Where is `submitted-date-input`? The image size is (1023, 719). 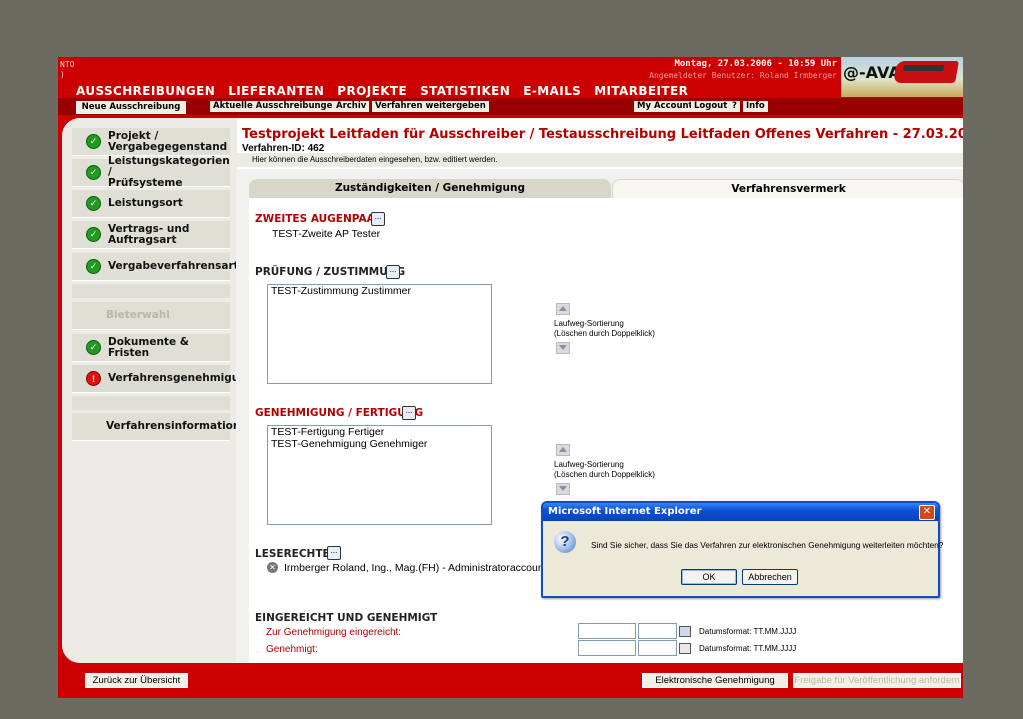 submitted-date-input is located at coordinates (607, 631).